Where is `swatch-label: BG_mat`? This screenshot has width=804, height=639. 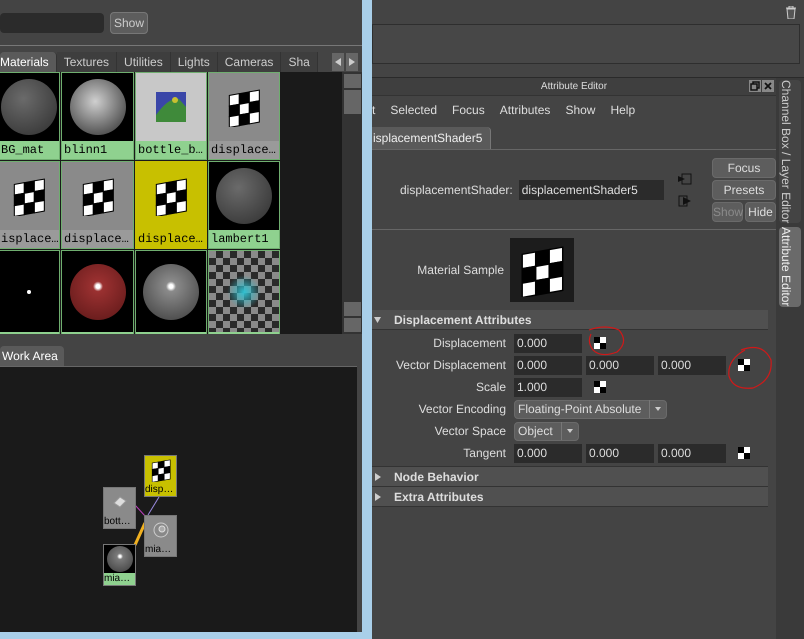 swatch-label: BG_mat is located at coordinates (29, 150).